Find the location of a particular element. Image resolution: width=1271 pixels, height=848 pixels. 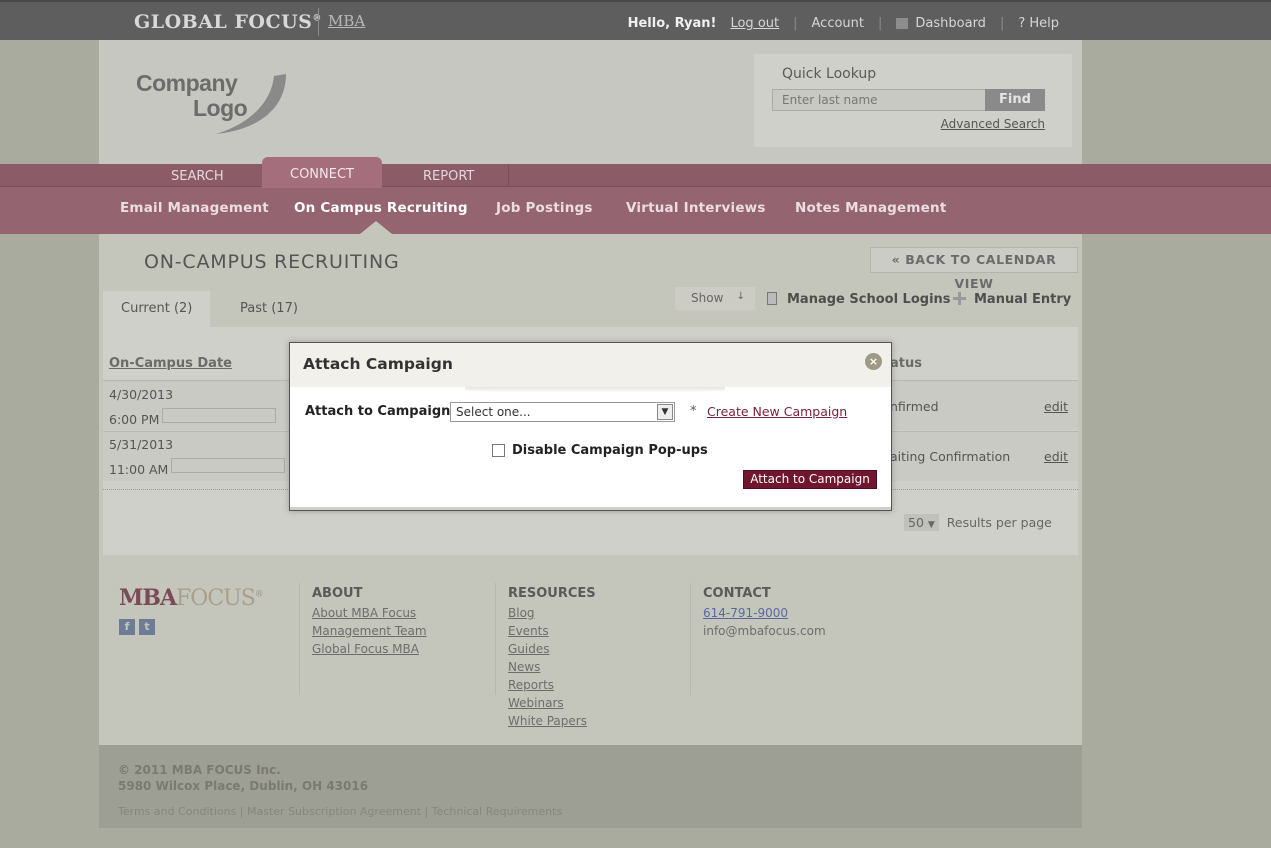

dashboard-link: Dashboard is located at coordinates (950, 23).